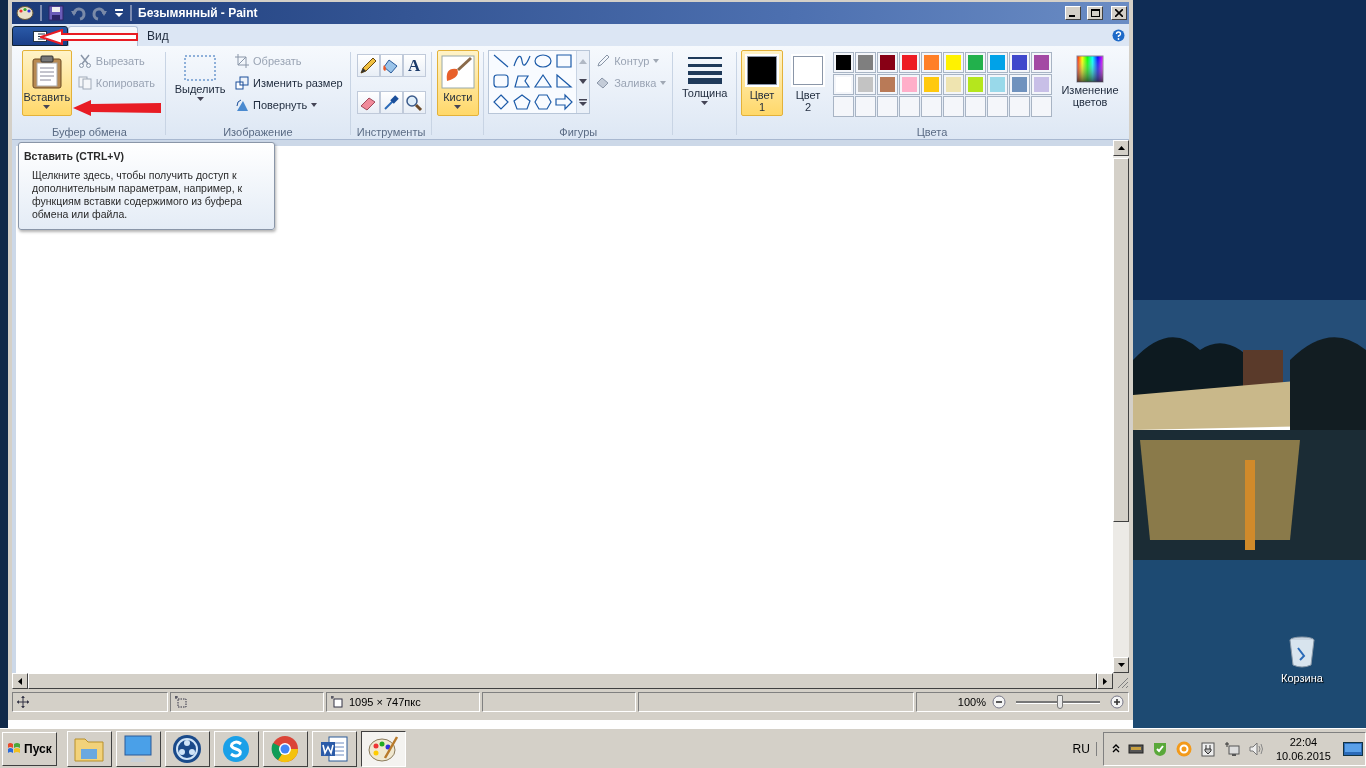 This screenshot has height=768, width=1366. What do you see at coordinates (84, 61) in the screenshot?
I see `scissors-icon` at bounding box center [84, 61].